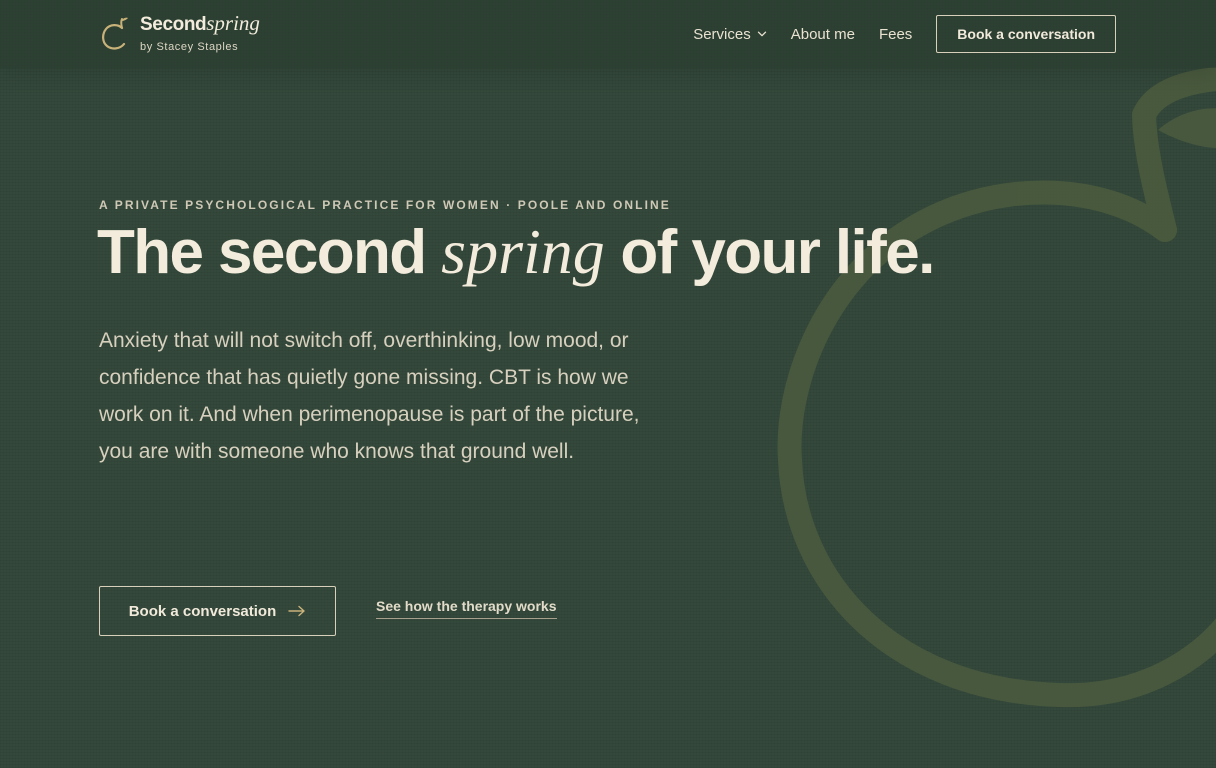 The height and width of the screenshot is (768, 1216). What do you see at coordinates (296, 611) in the screenshot?
I see `arrow-right-icon` at bounding box center [296, 611].